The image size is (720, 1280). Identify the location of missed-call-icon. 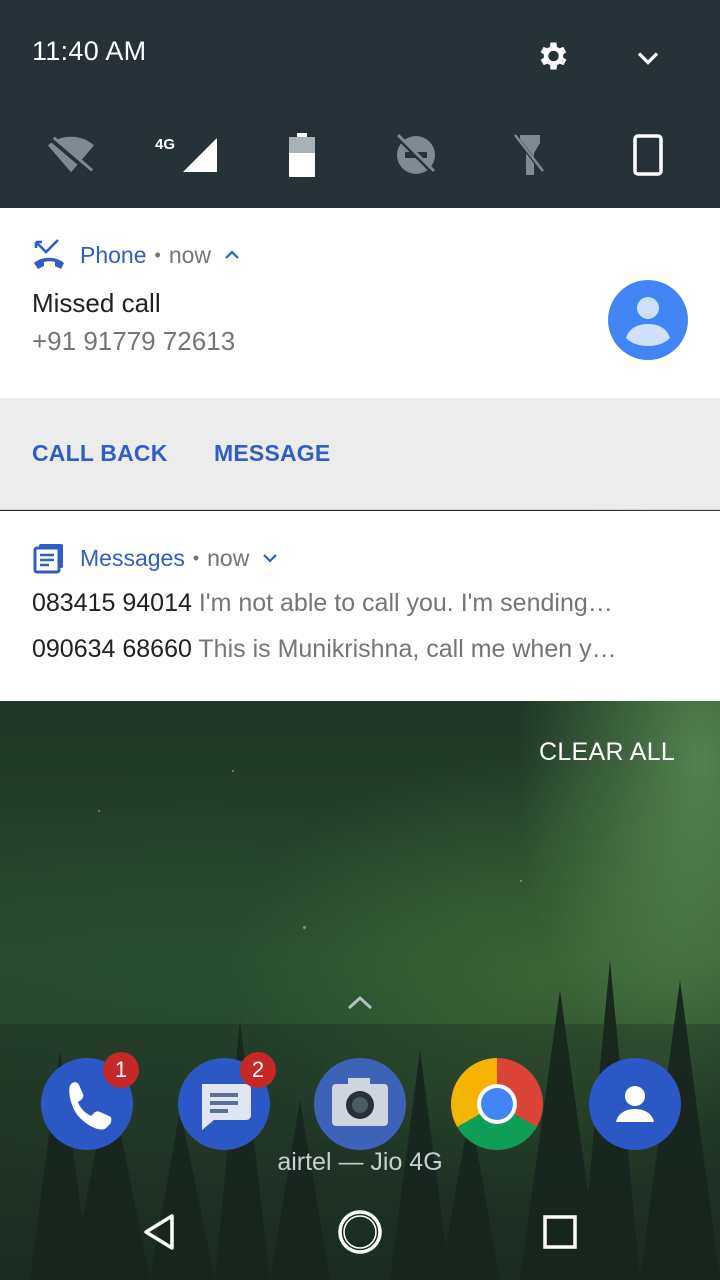
(49, 255).